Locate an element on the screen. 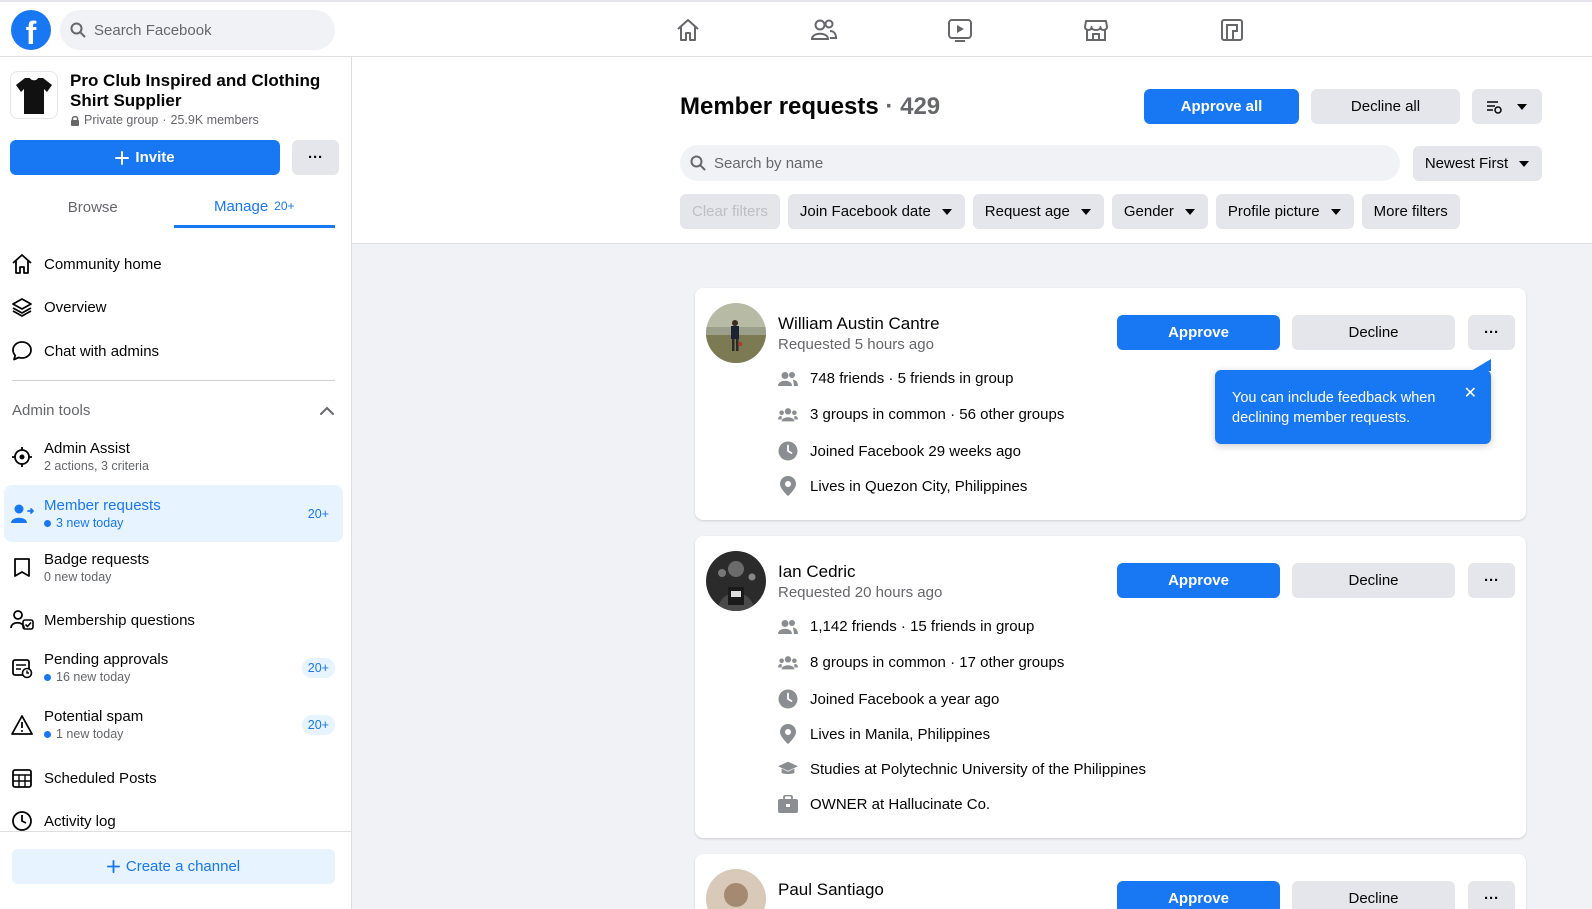  caret-down-icon is located at coordinates (1336, 212).